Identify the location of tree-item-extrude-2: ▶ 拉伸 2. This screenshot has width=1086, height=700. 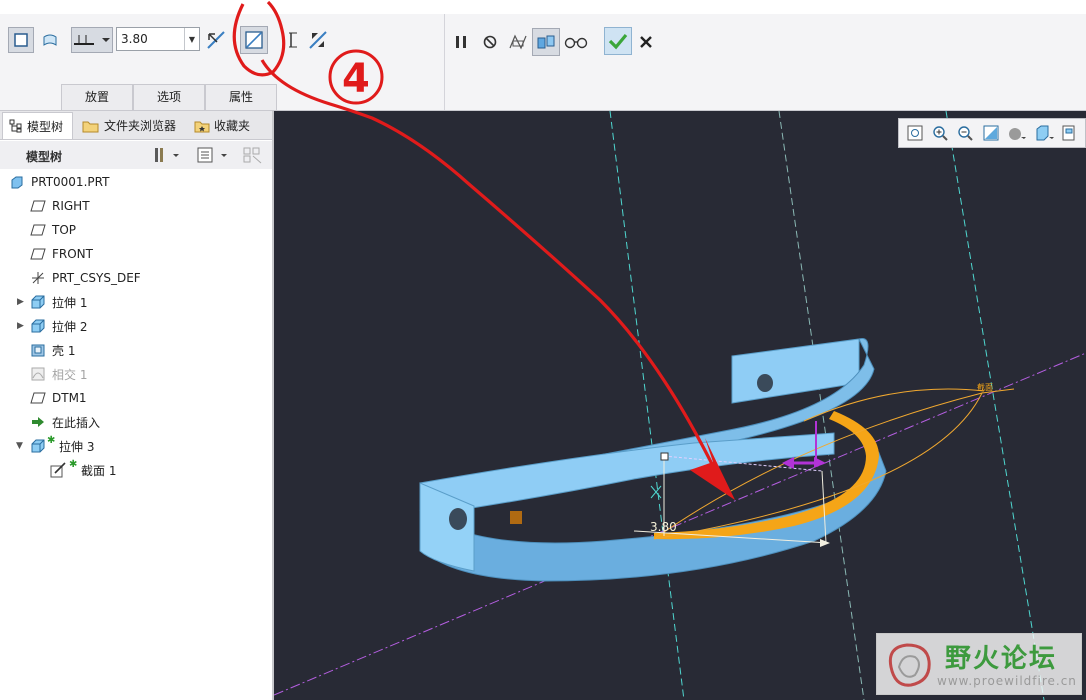
(135, 326).